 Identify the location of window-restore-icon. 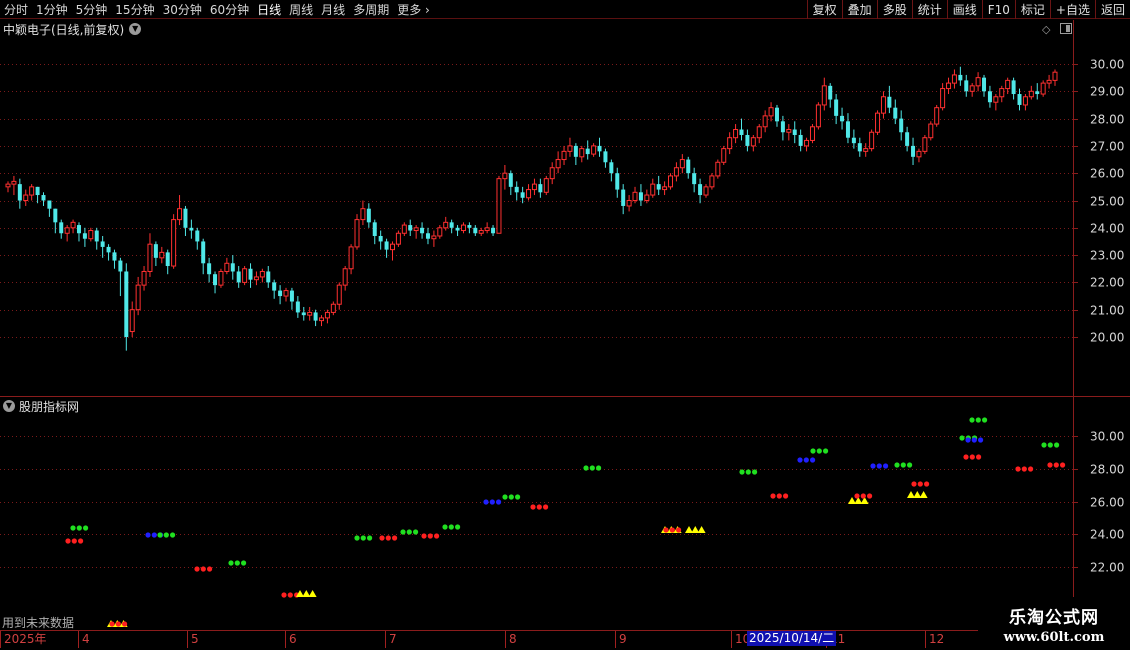
(1066, 28).